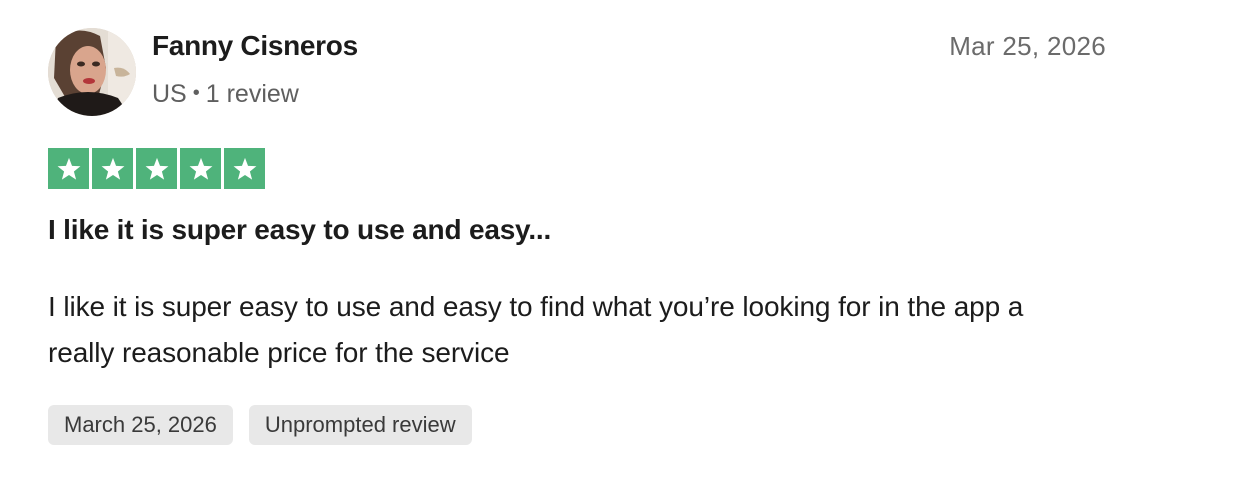 This screenshot has width=1242, height=488. Describe the element at coordinates (252, 94) in the screenshot. I see `reviewer-review-count: 1 review` at that location.